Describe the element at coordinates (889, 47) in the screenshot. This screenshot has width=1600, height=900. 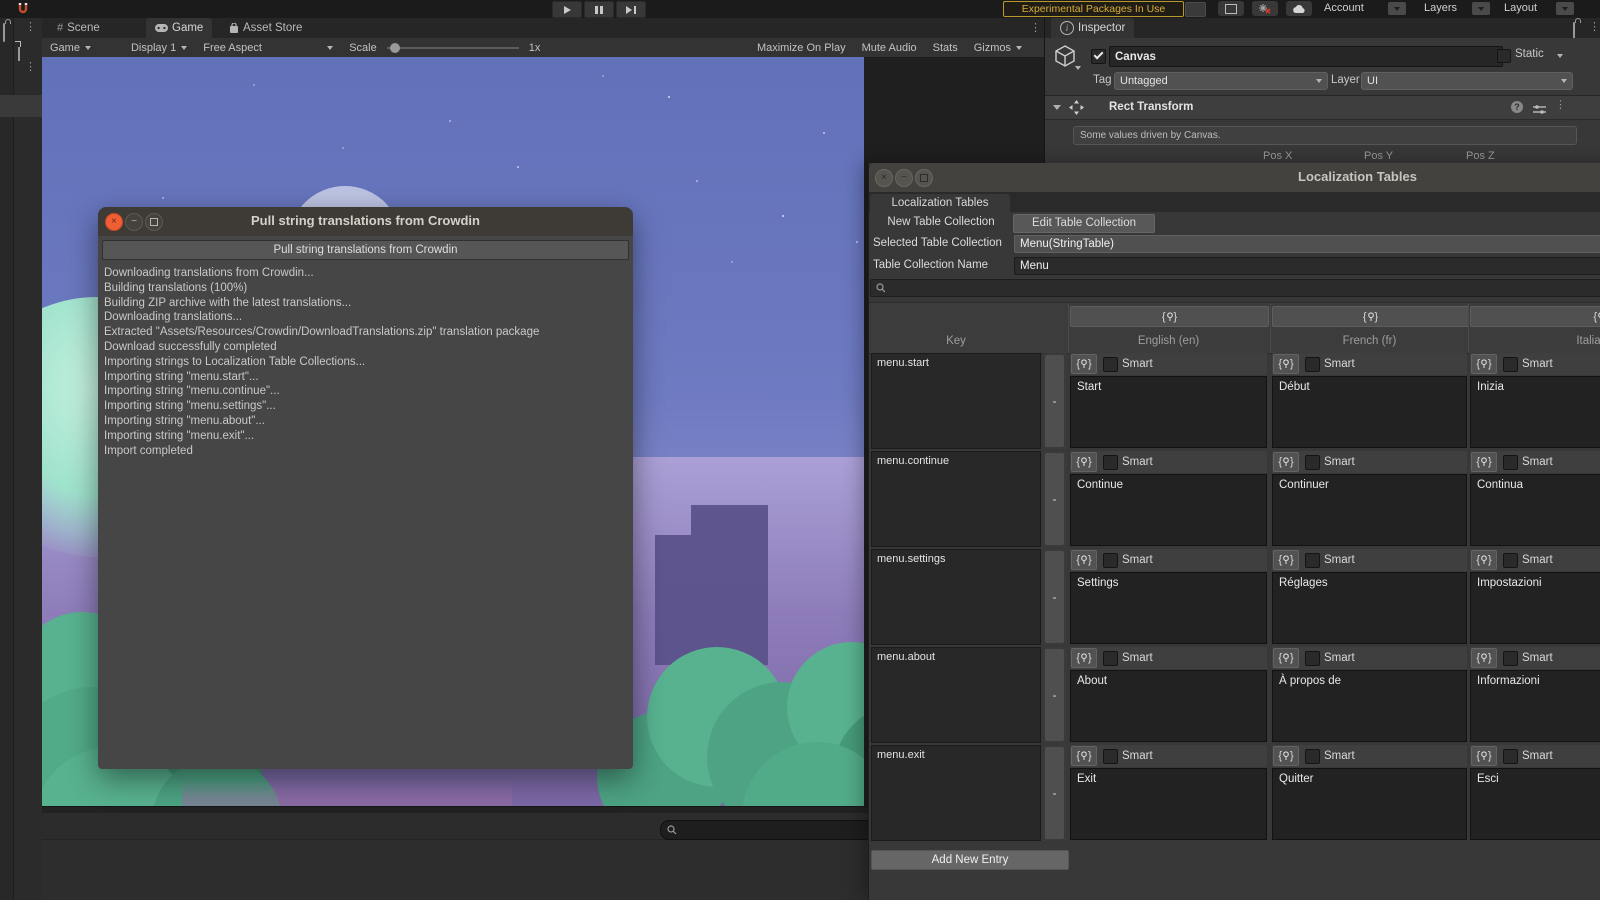
I see `mute-audio-toggle: Mute Audio` at that location.